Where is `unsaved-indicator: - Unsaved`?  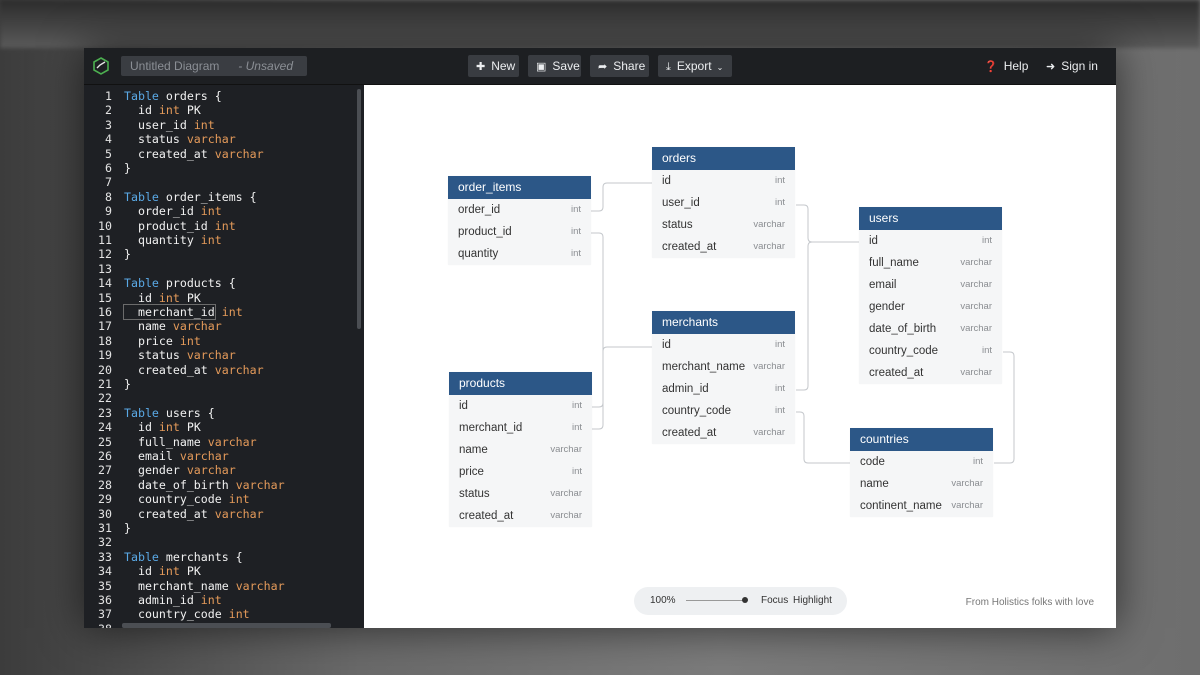 unsaved-indicator: - Unsaved is located at coordinates (265, 66).